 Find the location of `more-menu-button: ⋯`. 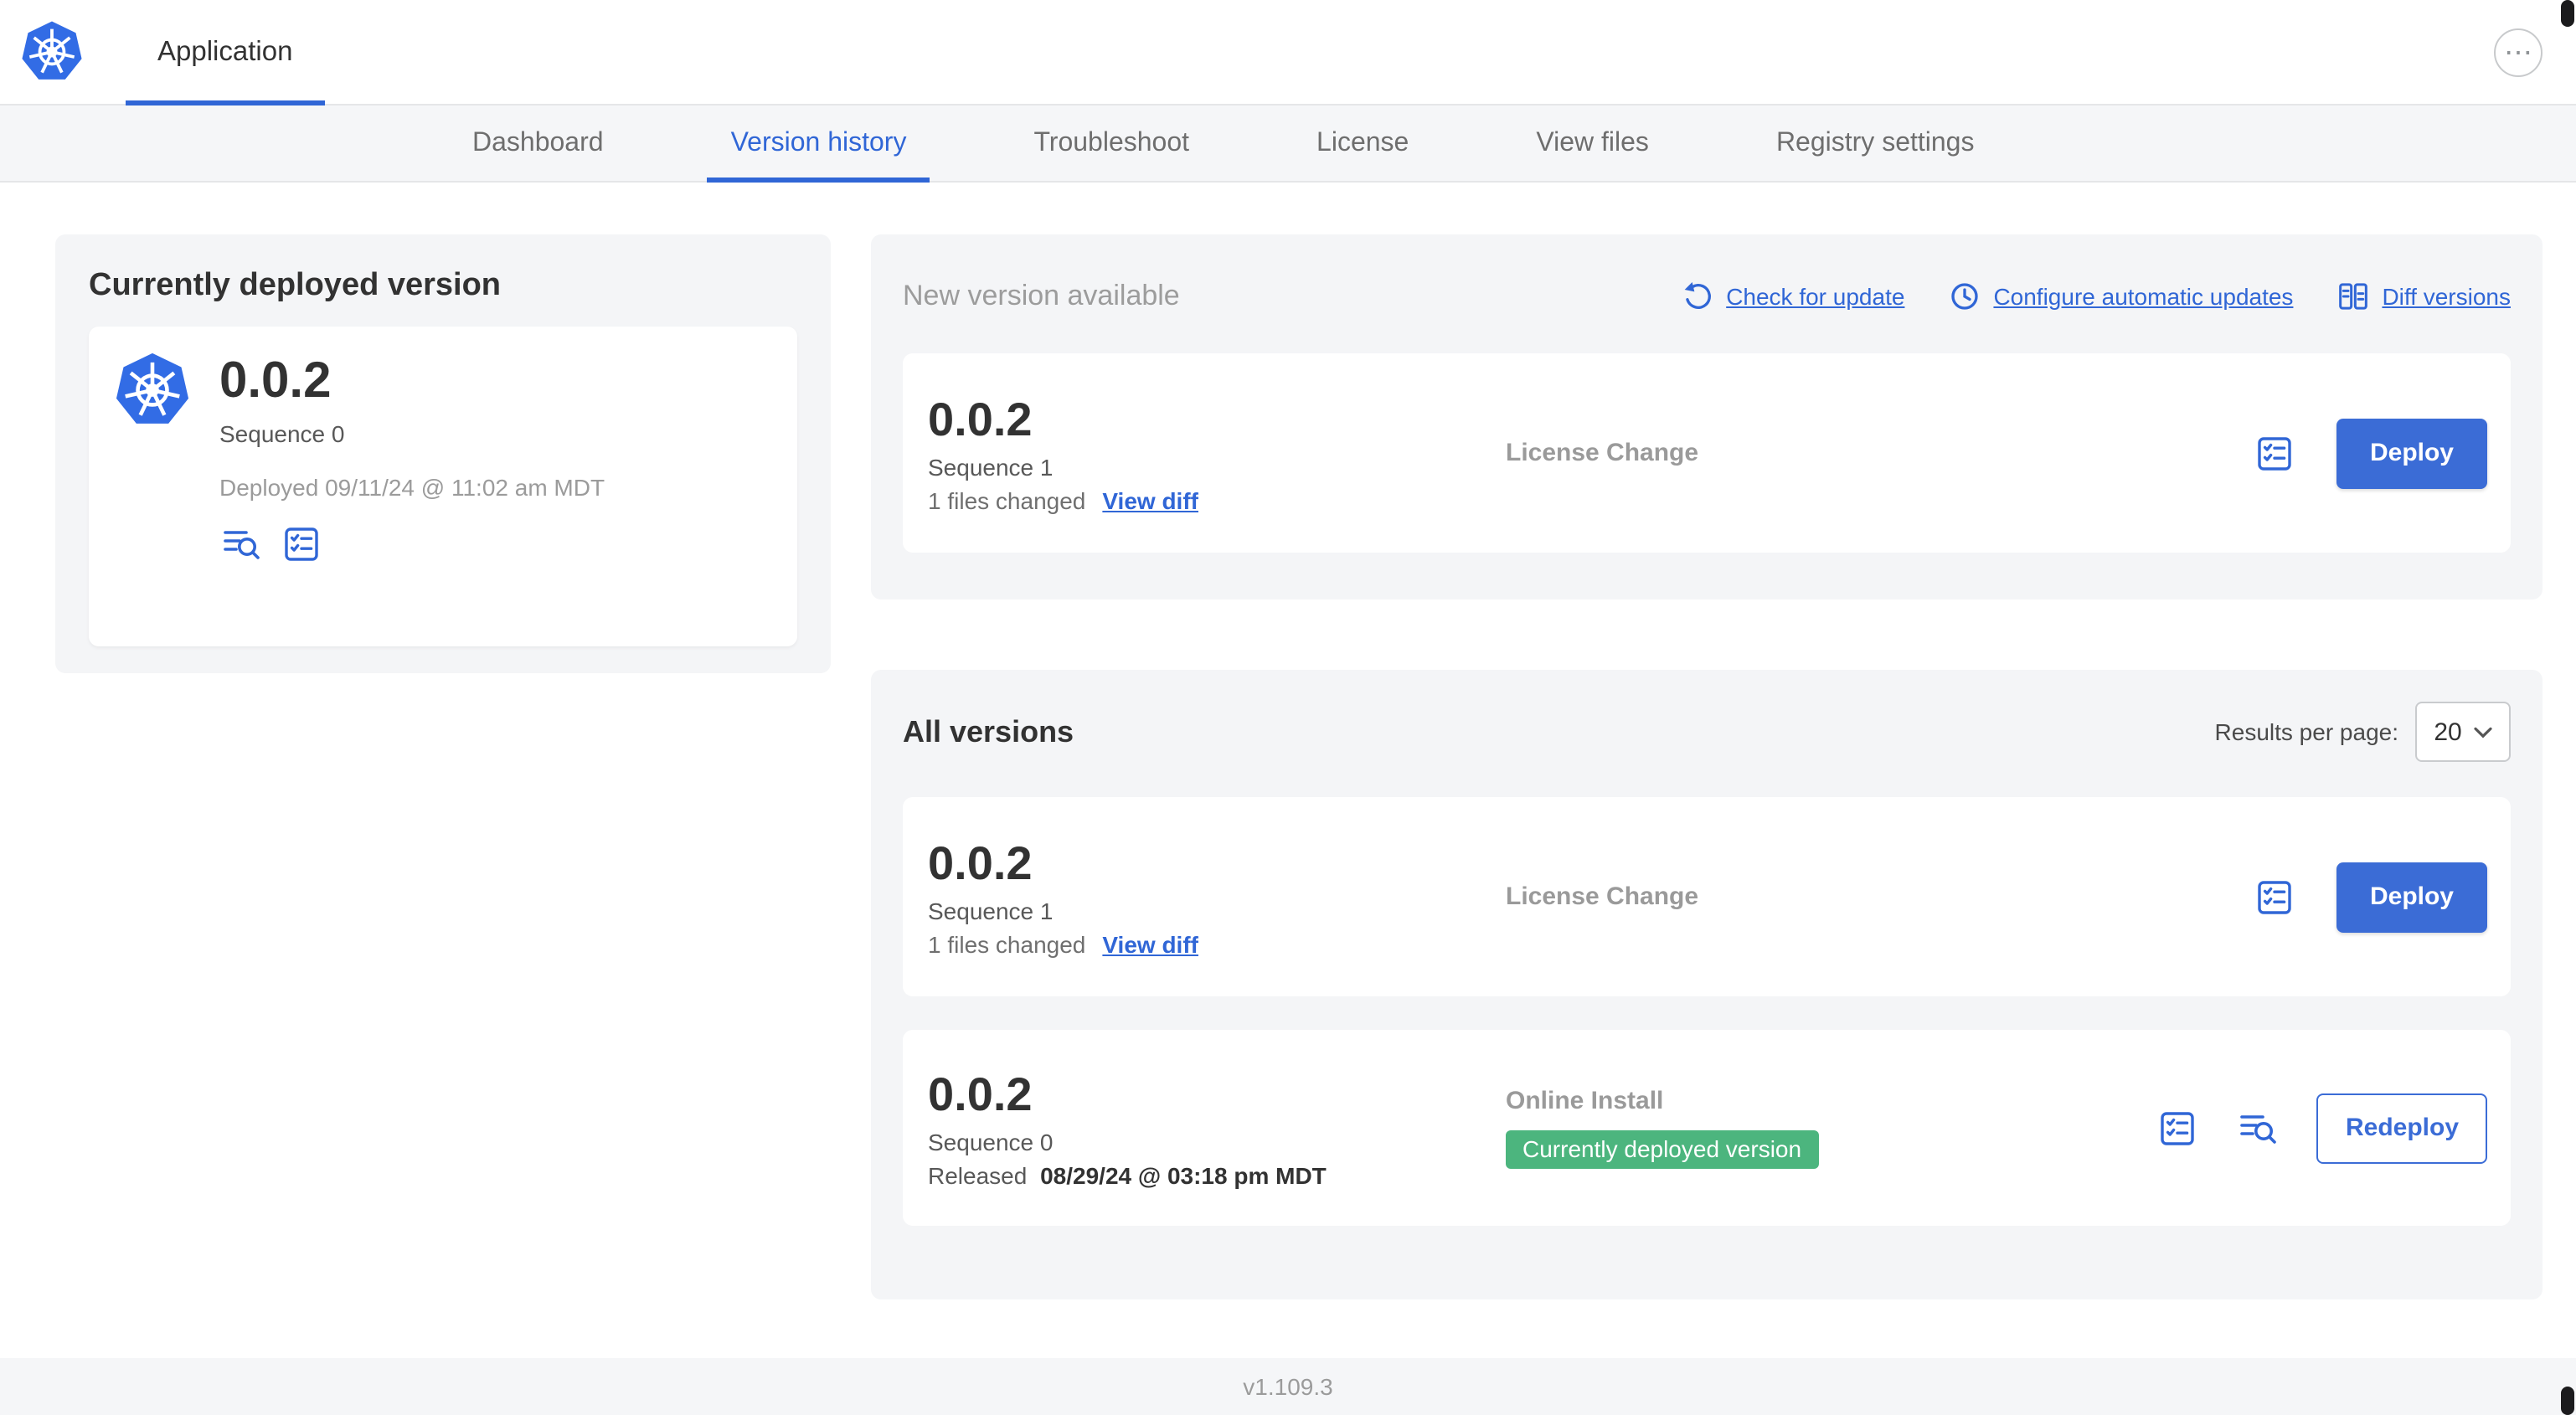

more-menu-button: ⋯ is located at coordinates (2518, 52).